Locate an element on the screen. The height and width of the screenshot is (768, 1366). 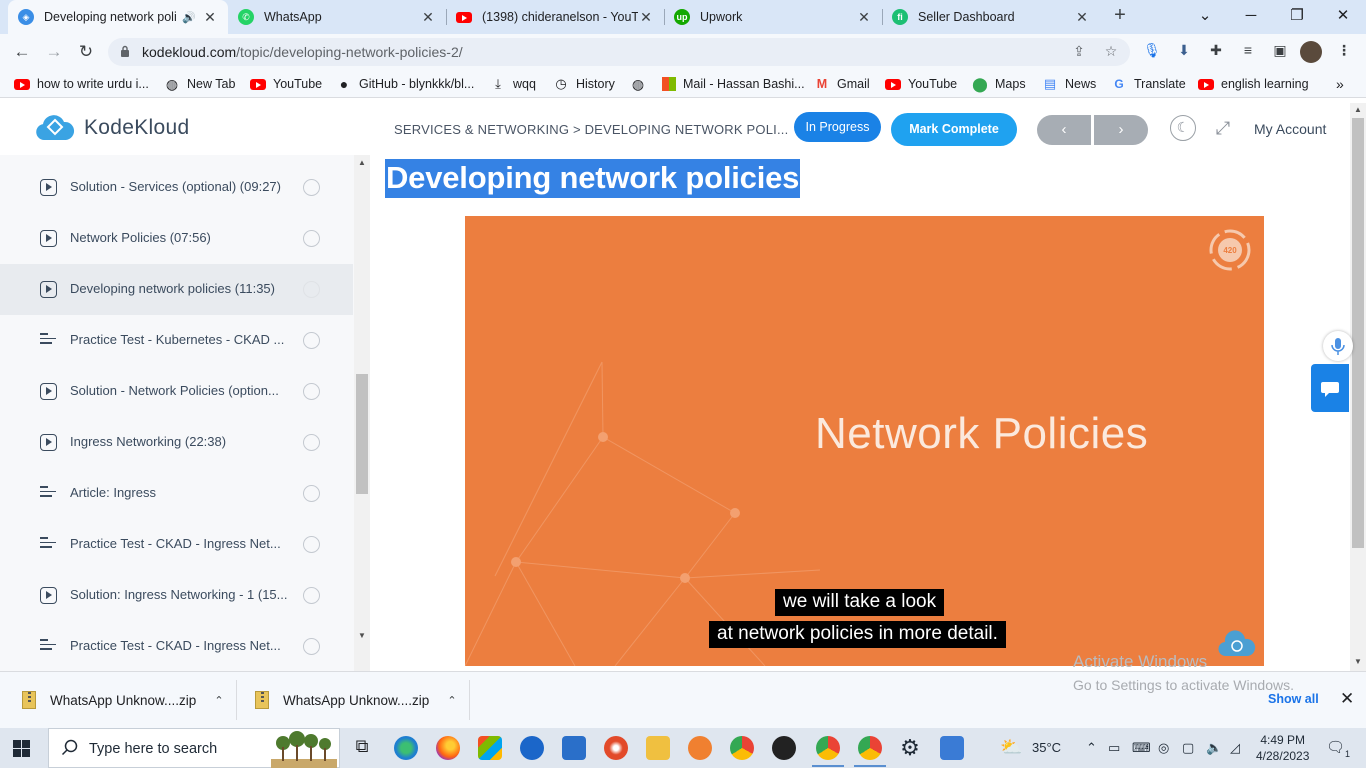
restore-button: ❐ is located at coordinates (1297, 17).